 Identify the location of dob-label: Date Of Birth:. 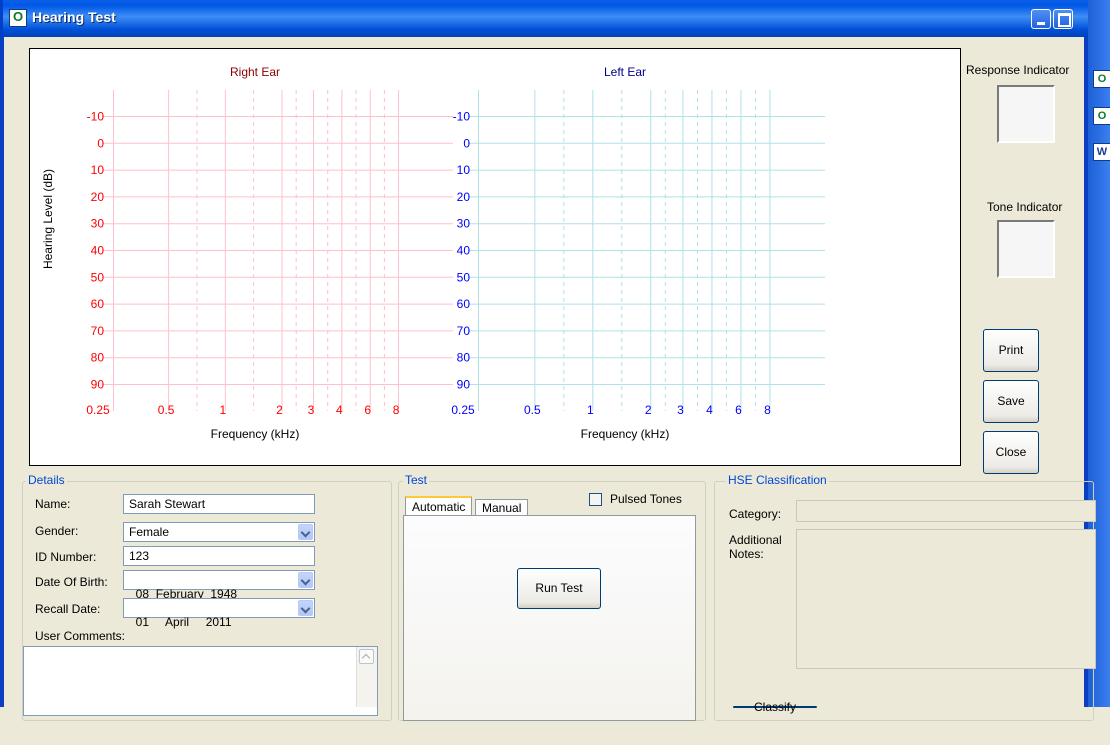
(71, 582).